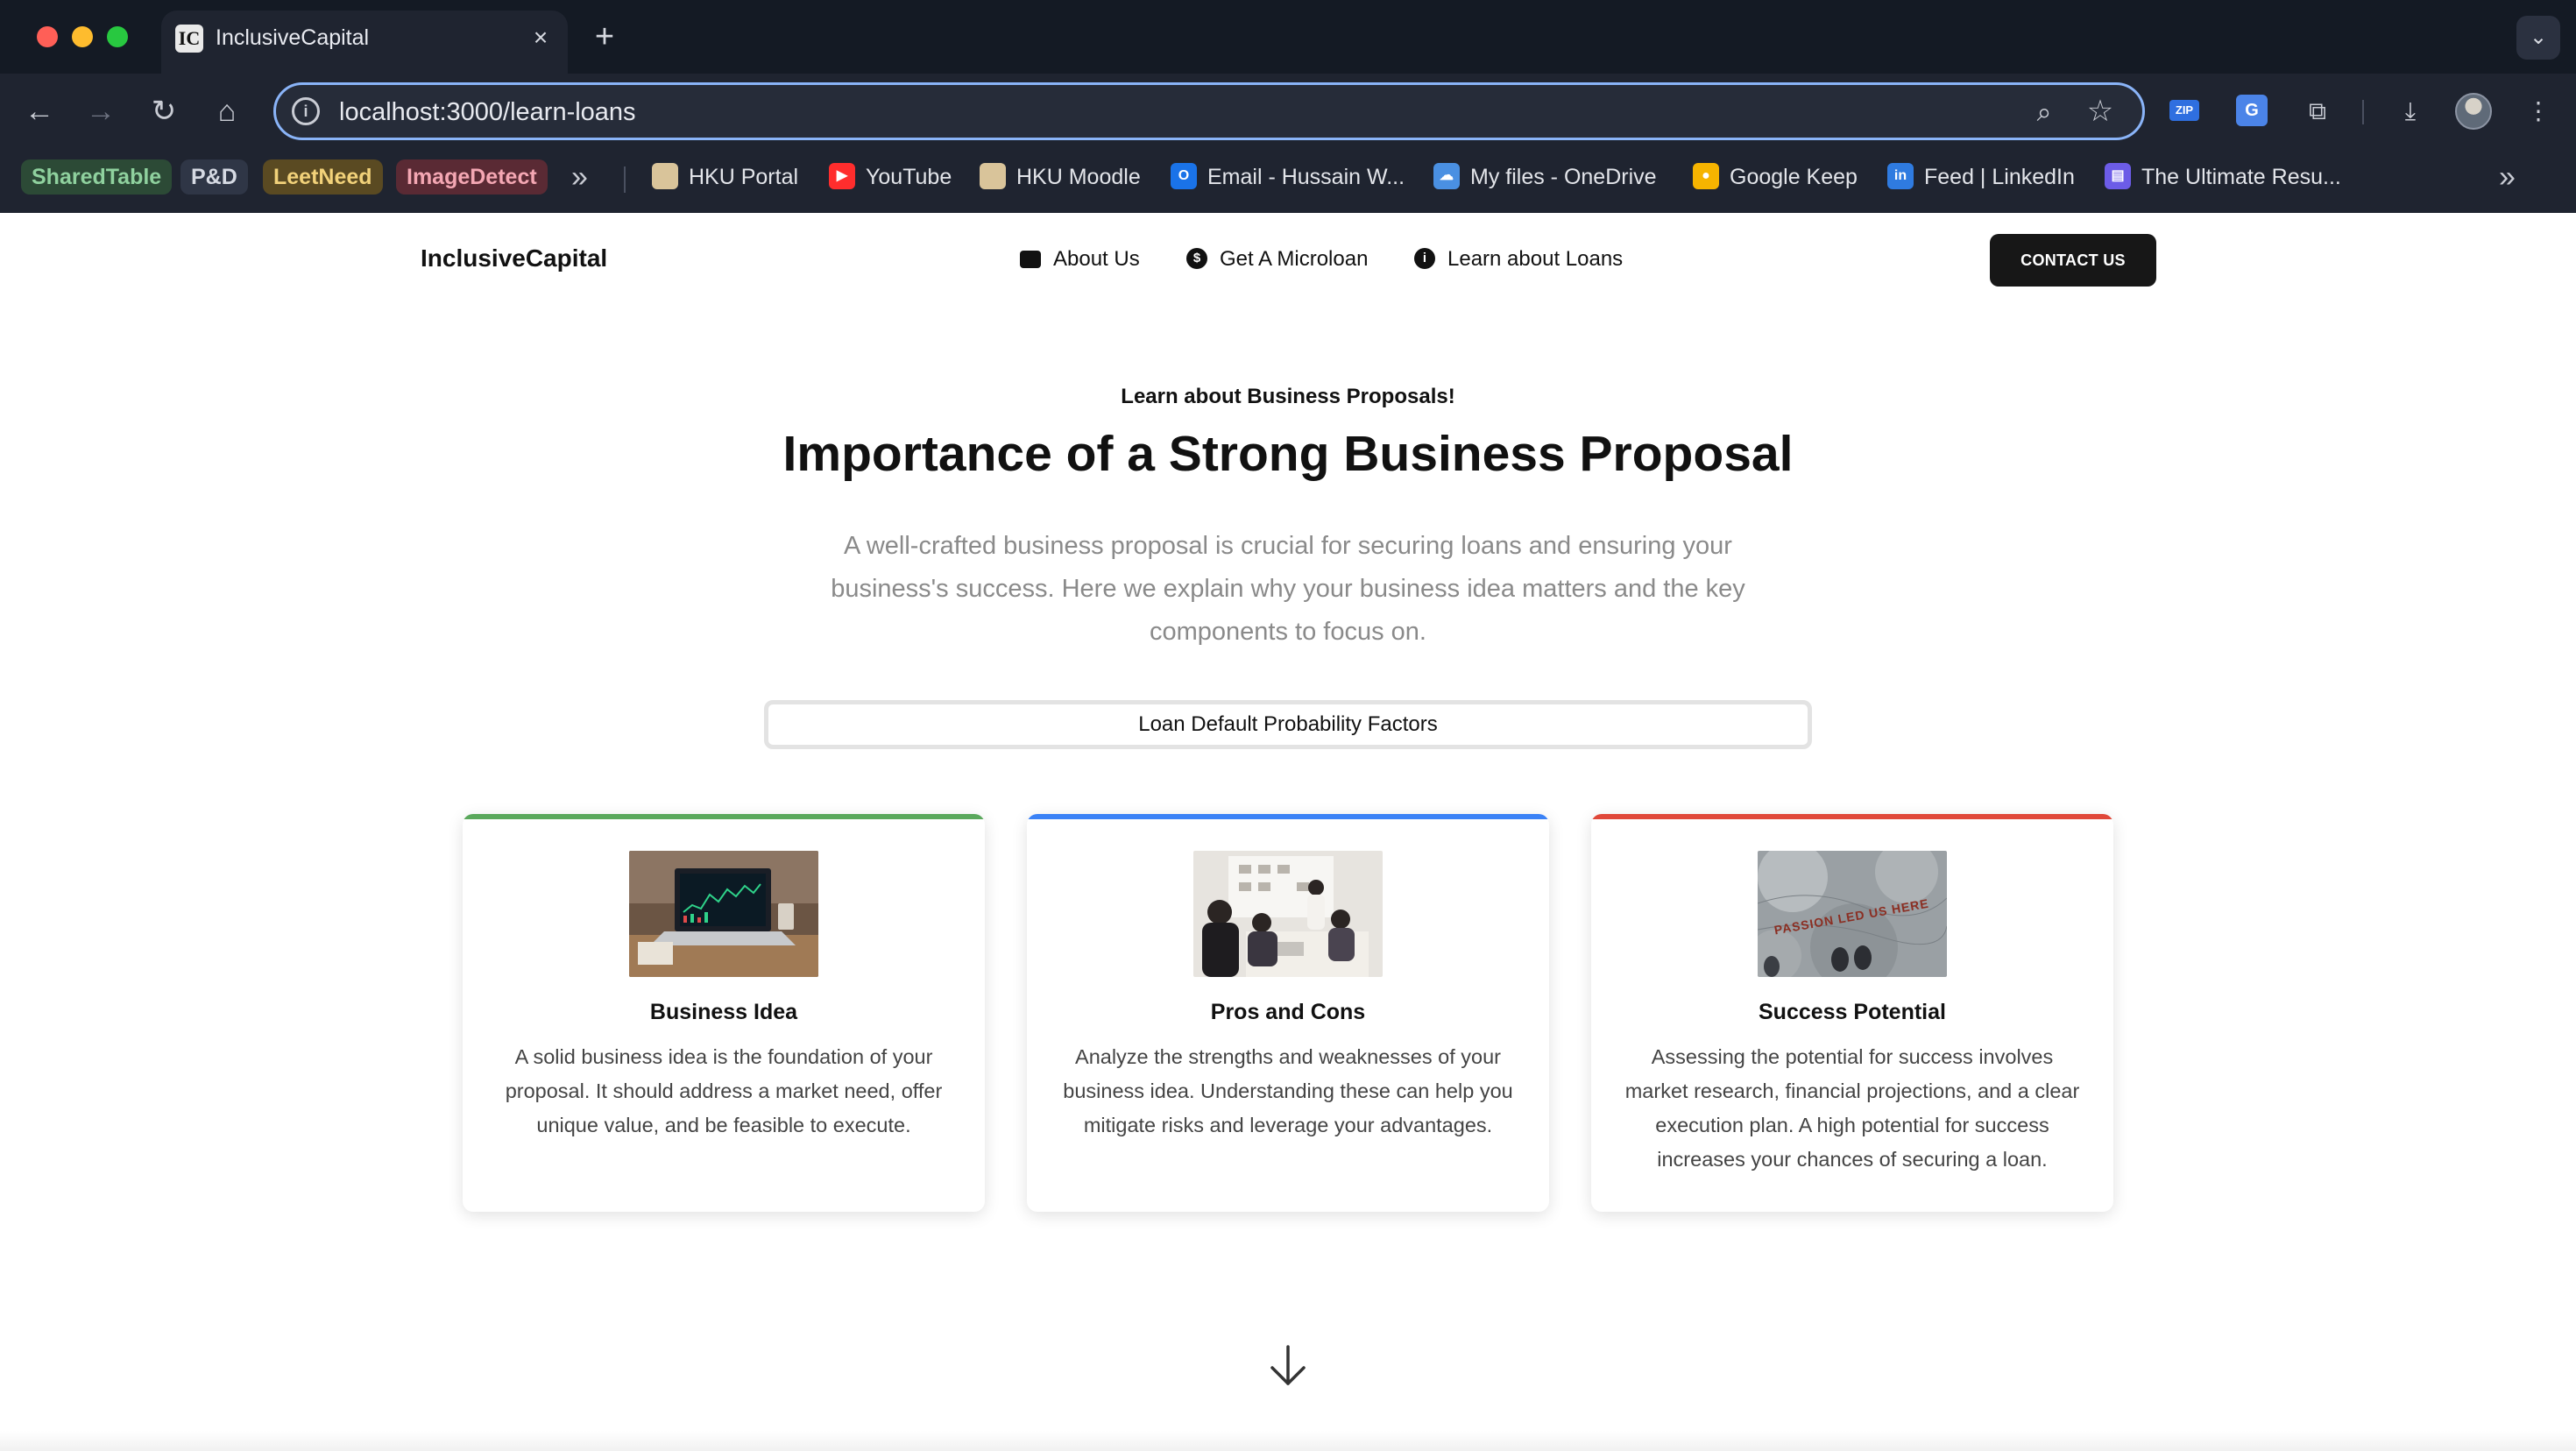 The height and width of the screenshot is (1451, 2576). Describe the element at coordinates (2317, 111) in the screenshot. I see `extensions-puzzle-icon: ⧉` at that location.